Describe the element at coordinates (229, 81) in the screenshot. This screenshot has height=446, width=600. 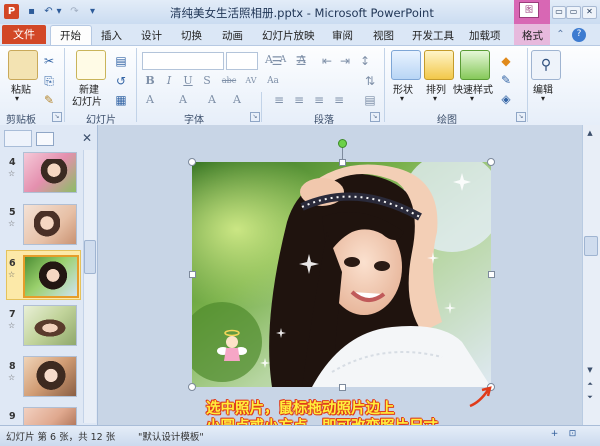
I see `strikethrough-button: abc` at that location.